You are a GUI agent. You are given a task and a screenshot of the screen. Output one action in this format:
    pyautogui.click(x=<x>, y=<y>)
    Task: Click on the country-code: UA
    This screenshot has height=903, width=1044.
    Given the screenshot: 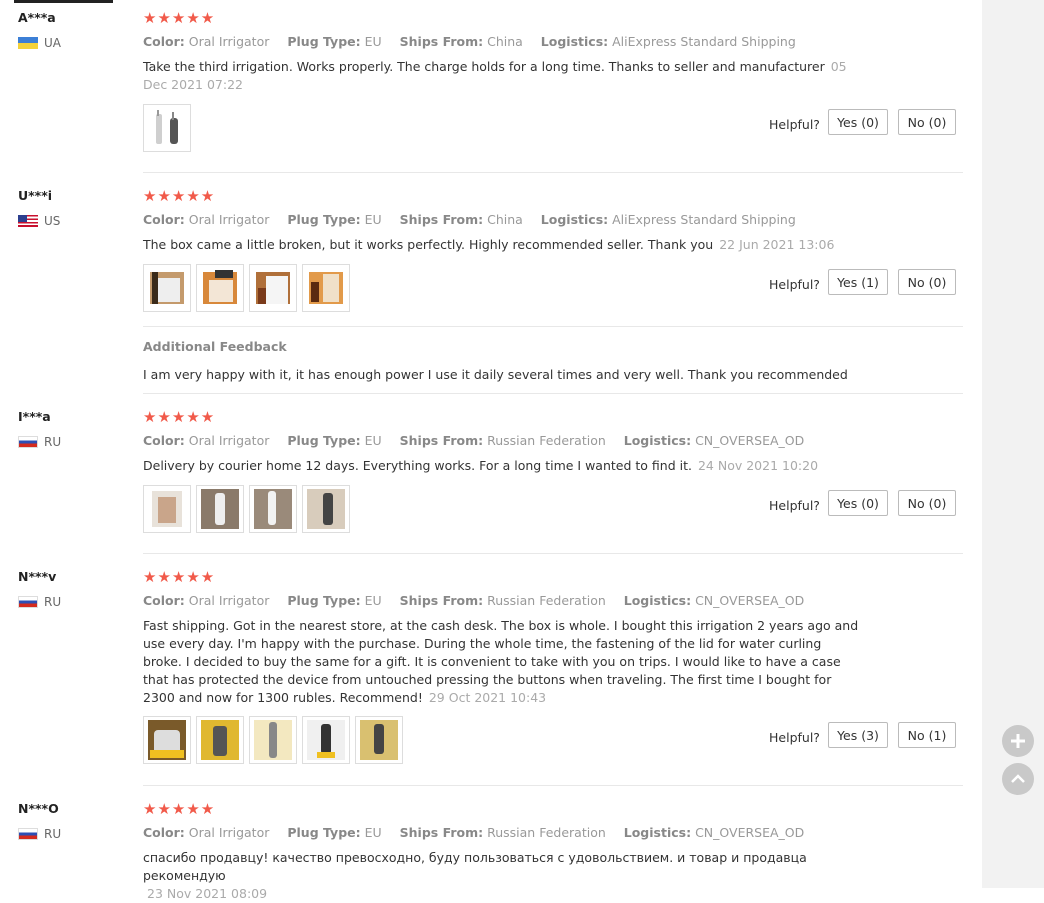 What is the action you would take?
    pyautogui.click(x=52, y=43)
    